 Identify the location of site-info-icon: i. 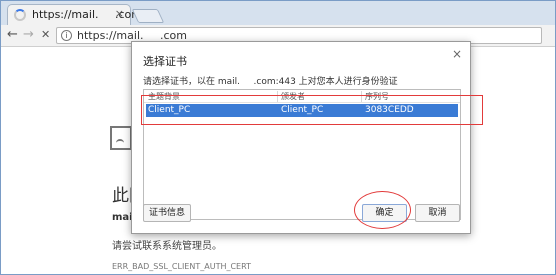
(66, 35).